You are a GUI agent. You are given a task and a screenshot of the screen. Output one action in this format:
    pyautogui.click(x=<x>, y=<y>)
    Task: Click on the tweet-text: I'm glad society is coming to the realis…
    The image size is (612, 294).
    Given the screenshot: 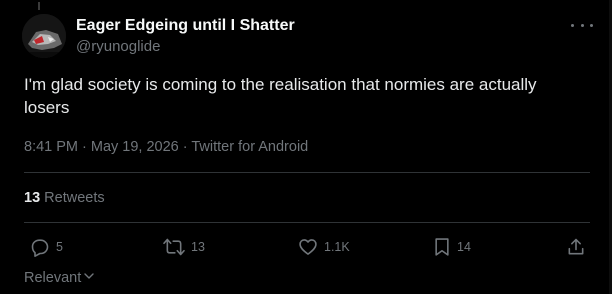 What is the action you would take?
    pyautogui.click(x=280, y=96)
    